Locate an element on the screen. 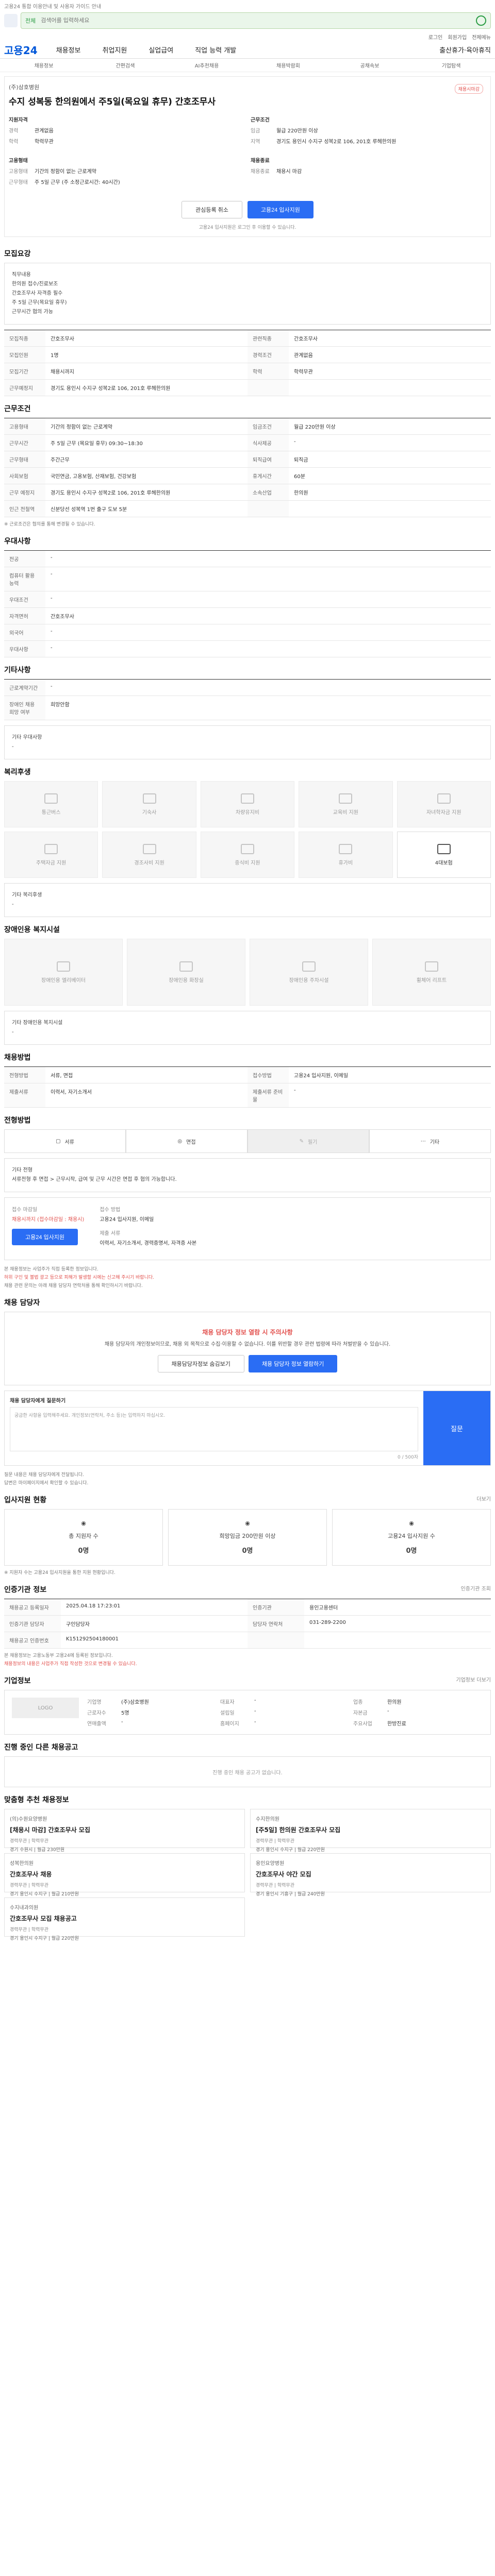  search-icon is located at coordinates (481, 20).